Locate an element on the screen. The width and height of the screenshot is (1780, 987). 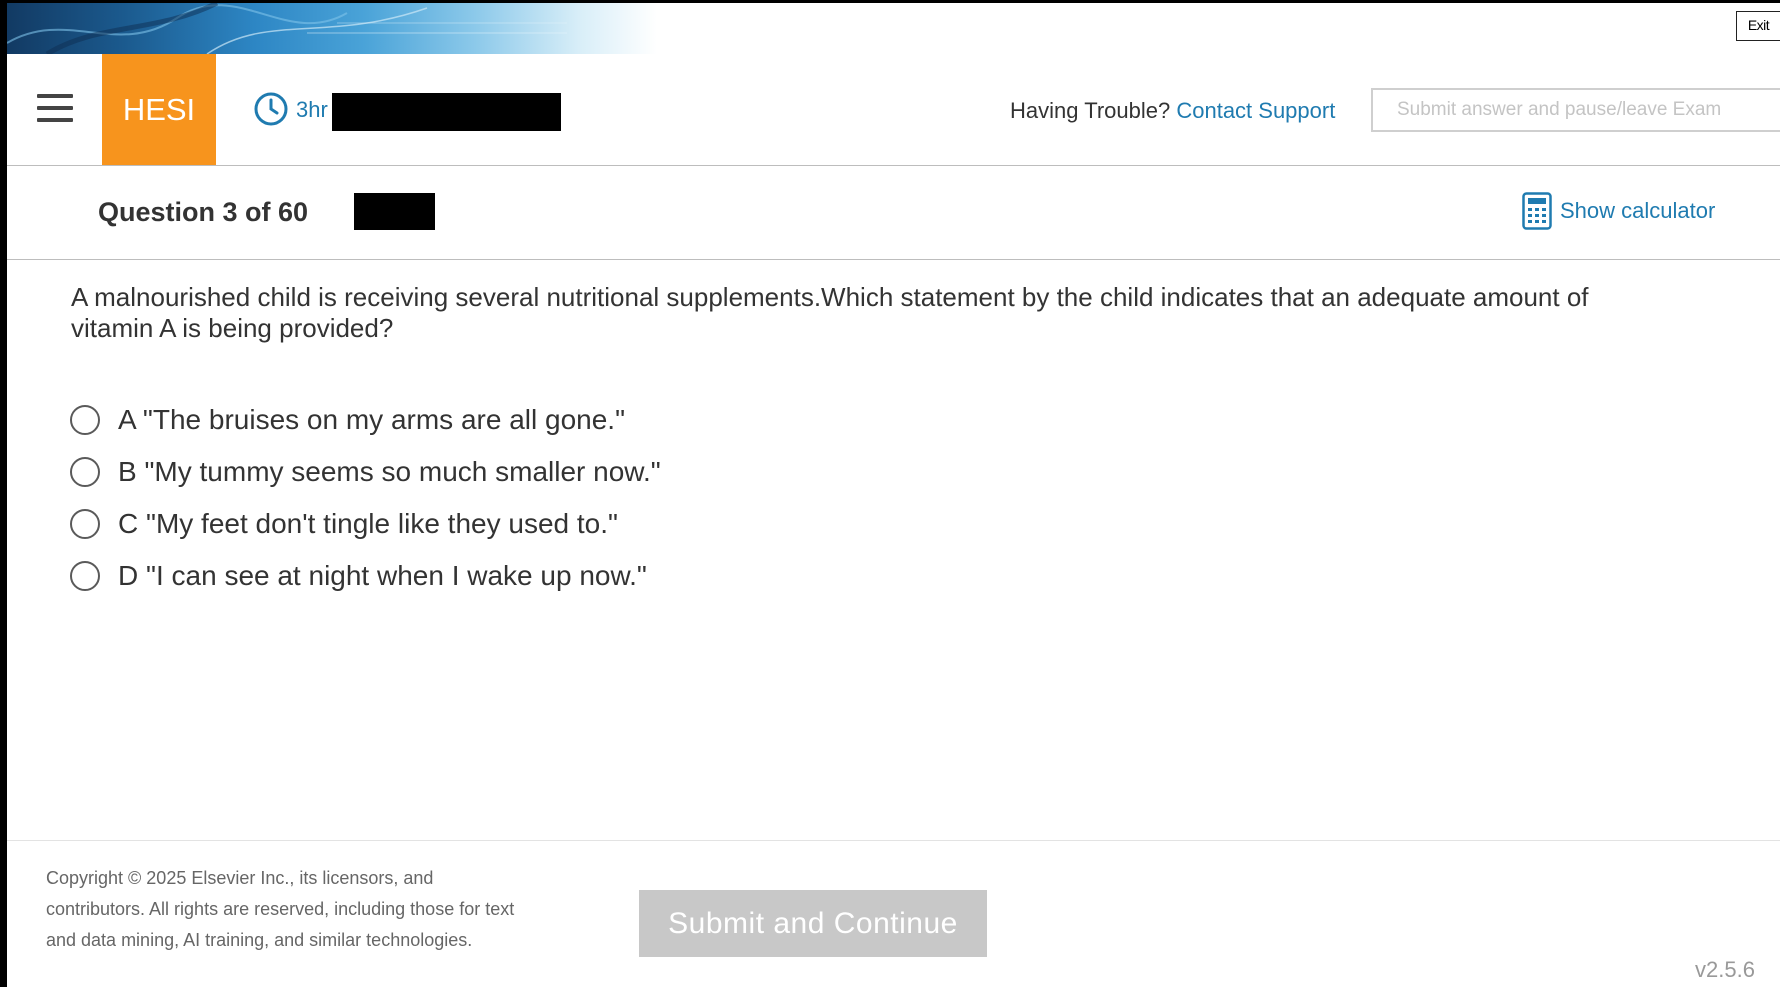
timer-text: 3hr is located at coordinates (312, 109).